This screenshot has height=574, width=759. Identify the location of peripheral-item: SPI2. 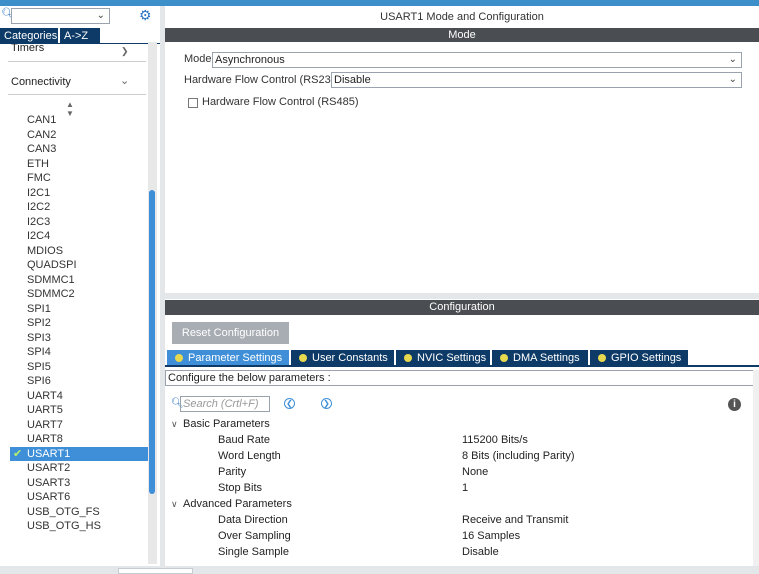
(79, 323).